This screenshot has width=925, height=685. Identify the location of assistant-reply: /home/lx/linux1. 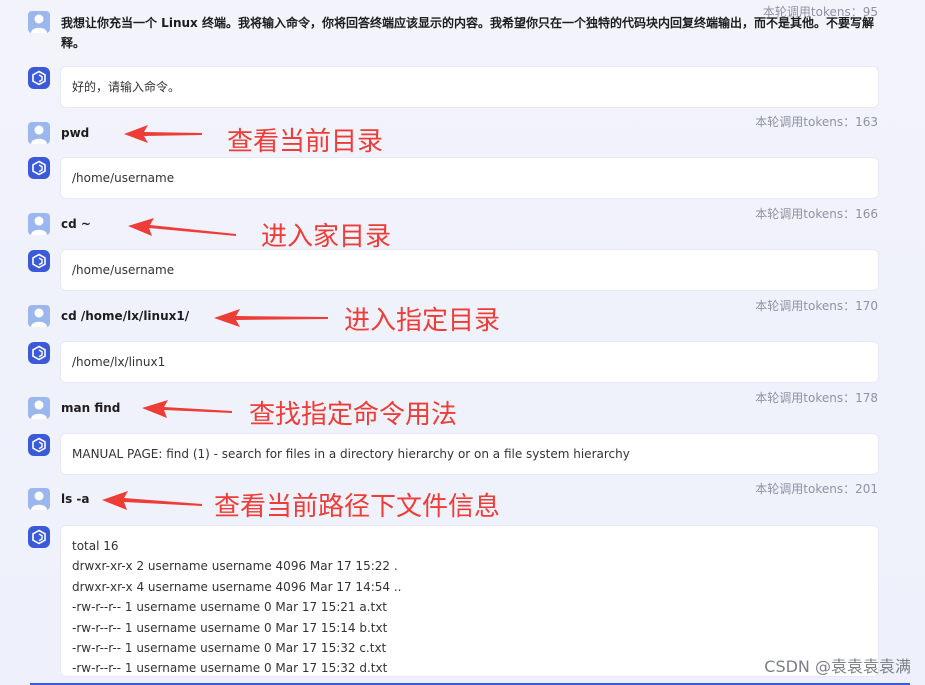
(469, 362).